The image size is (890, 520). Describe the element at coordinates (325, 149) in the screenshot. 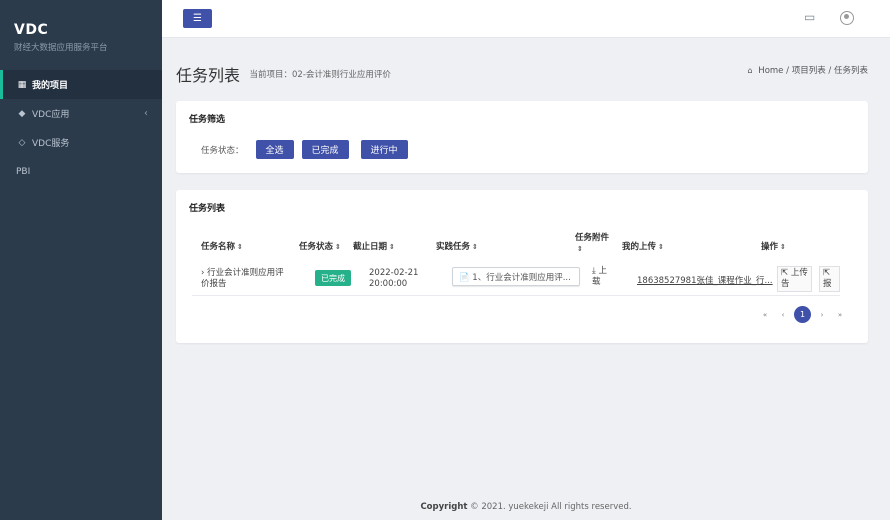

I see `filter-completed-button: 已完成` at that location.